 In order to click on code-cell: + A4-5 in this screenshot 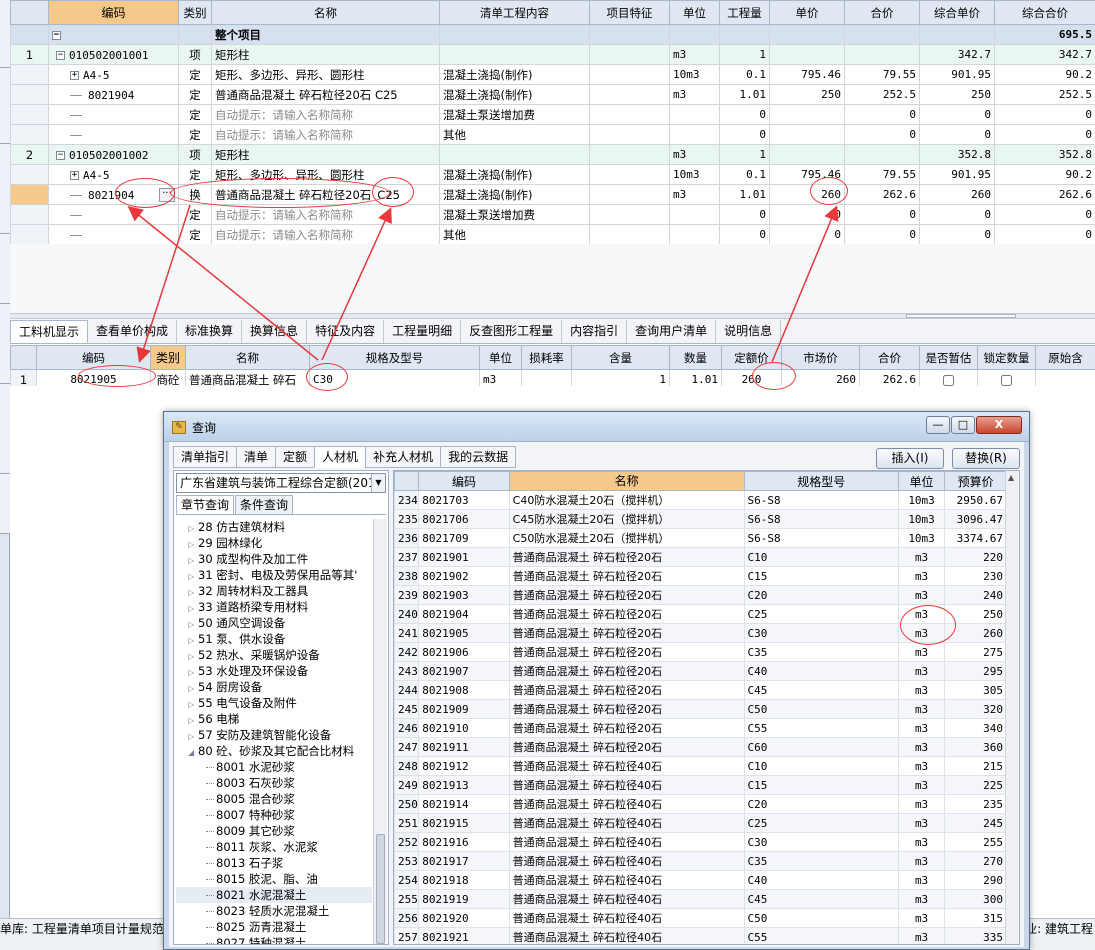, I will do `click(113, 74)`.